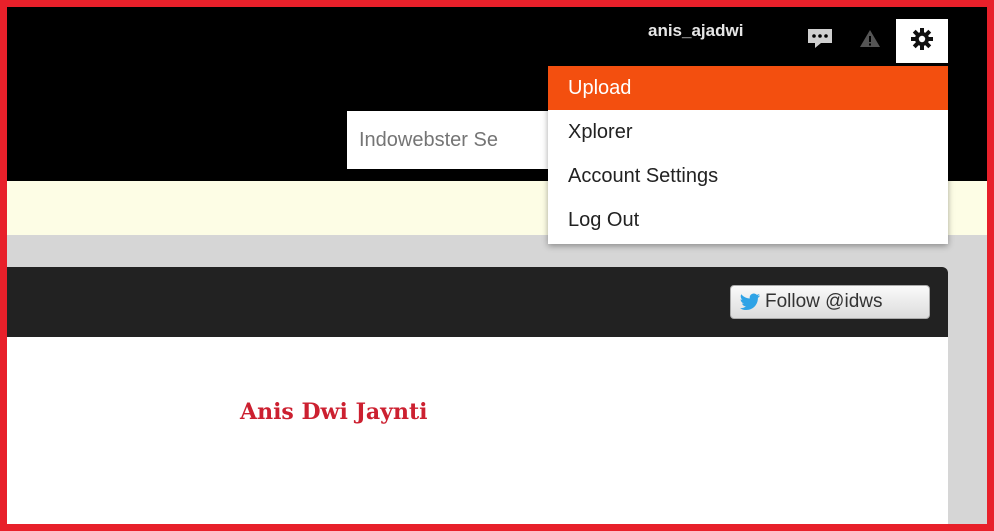  What do you see at coordinates (820, 40) in the screenshot?
I see `chat-icon` at bounding box center [820, 40].